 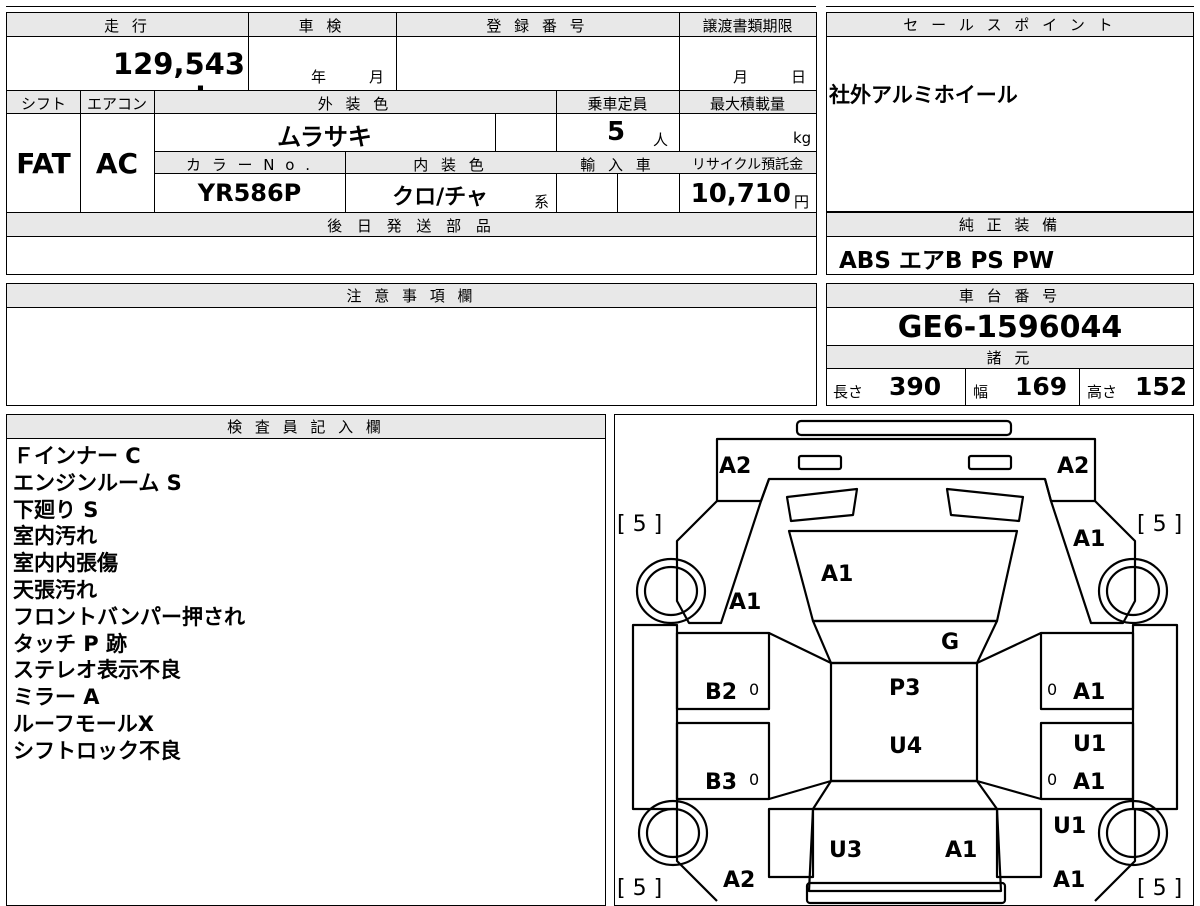 What do you see at coordinates (747, 104) in the screenshot?
I see `max-load-header: 最大積載量` at bounding box center [747, 104].